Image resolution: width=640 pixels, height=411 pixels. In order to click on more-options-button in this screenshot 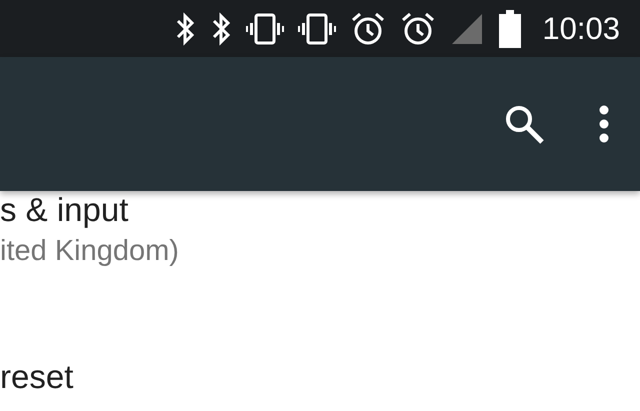, I will do `click(604, 124)`.